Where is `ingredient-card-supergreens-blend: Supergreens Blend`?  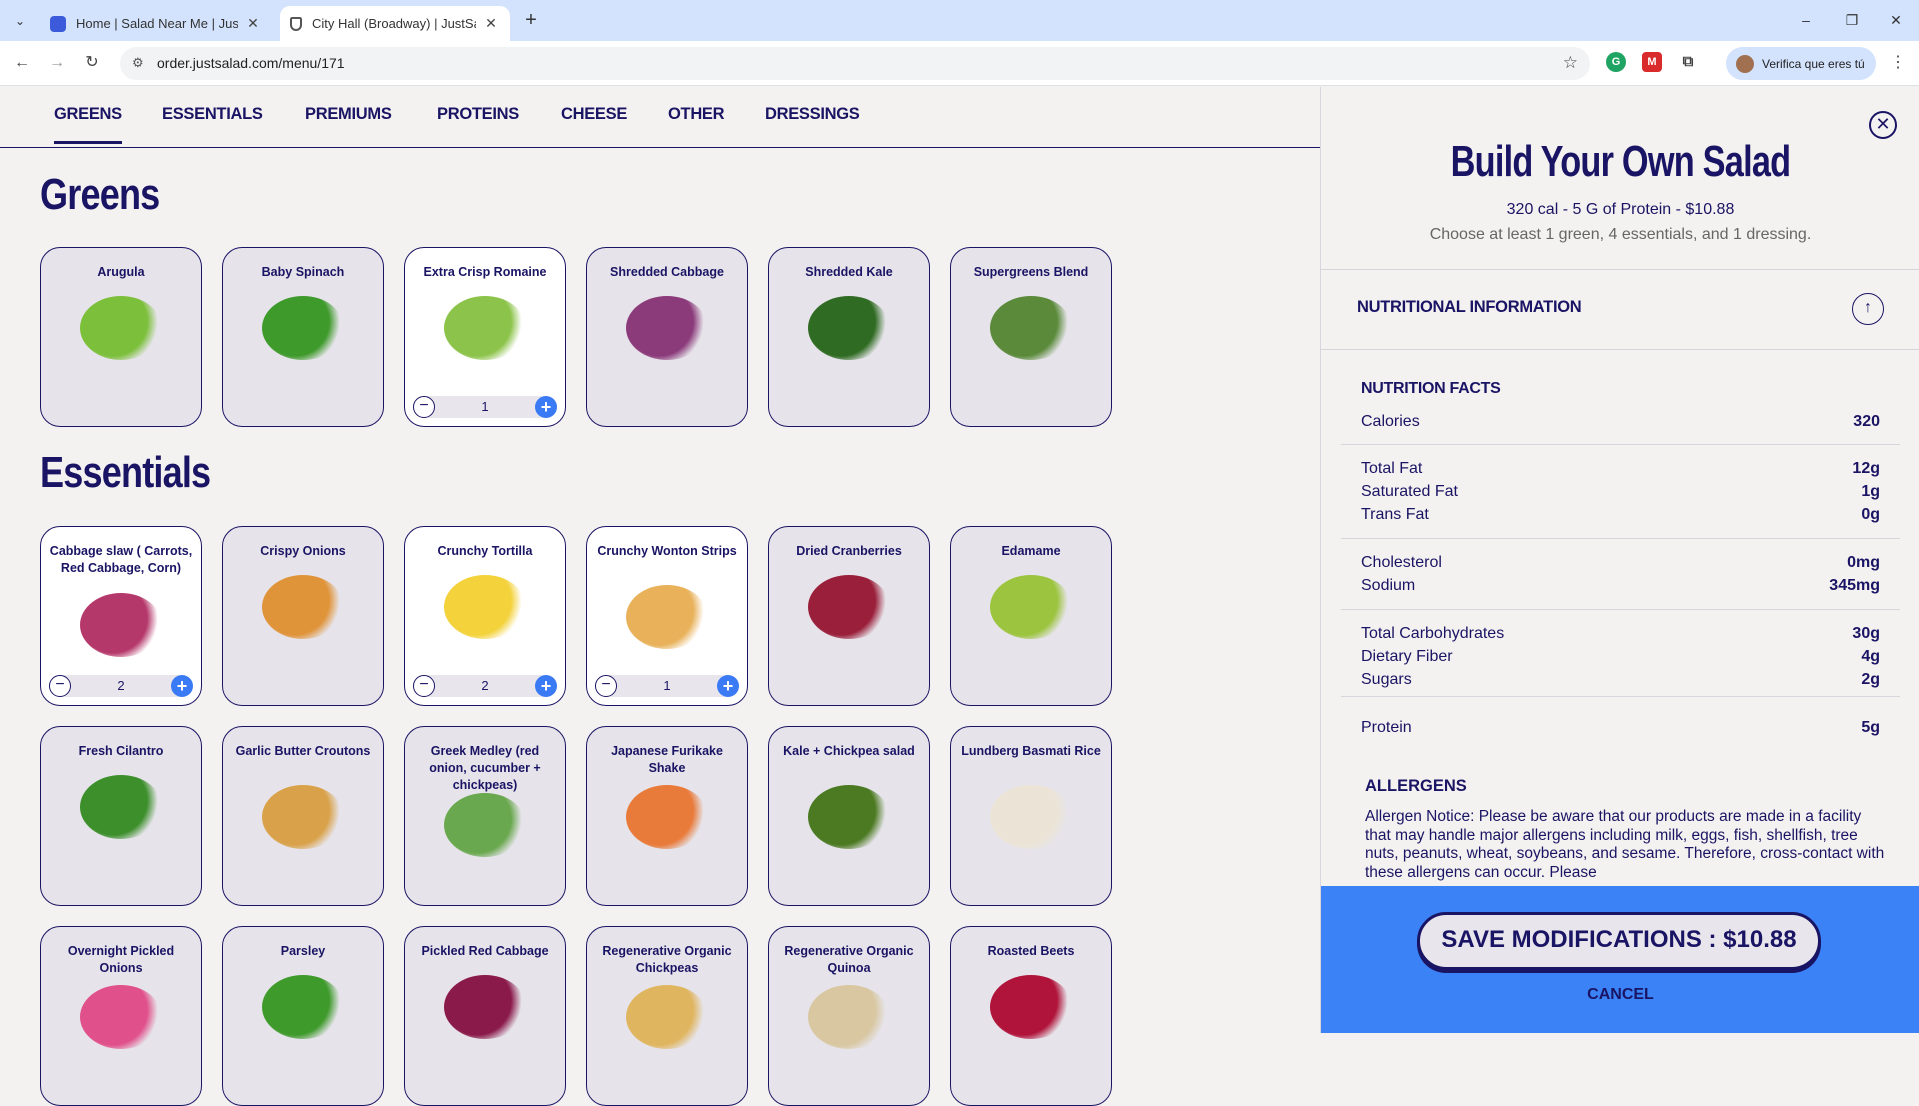 ingredient-card-supergreens-blend: Supergreens Blend is located at coordinates (1031, 337).